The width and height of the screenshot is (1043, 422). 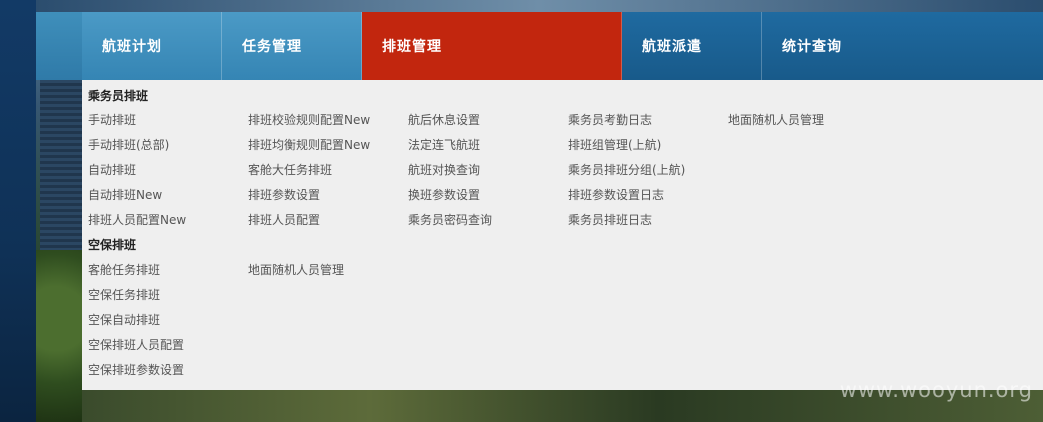 What do you see at coordinates (112, 169) in the screenshot?
I see `menu-item: 自动排班` at bounding box center [112, 169].